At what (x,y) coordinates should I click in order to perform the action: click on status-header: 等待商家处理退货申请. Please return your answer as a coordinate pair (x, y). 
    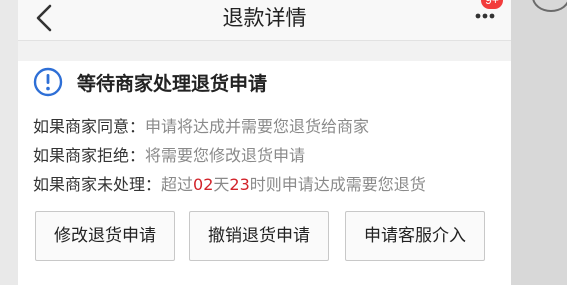
    Looking at the image, I should click on (150, 82).